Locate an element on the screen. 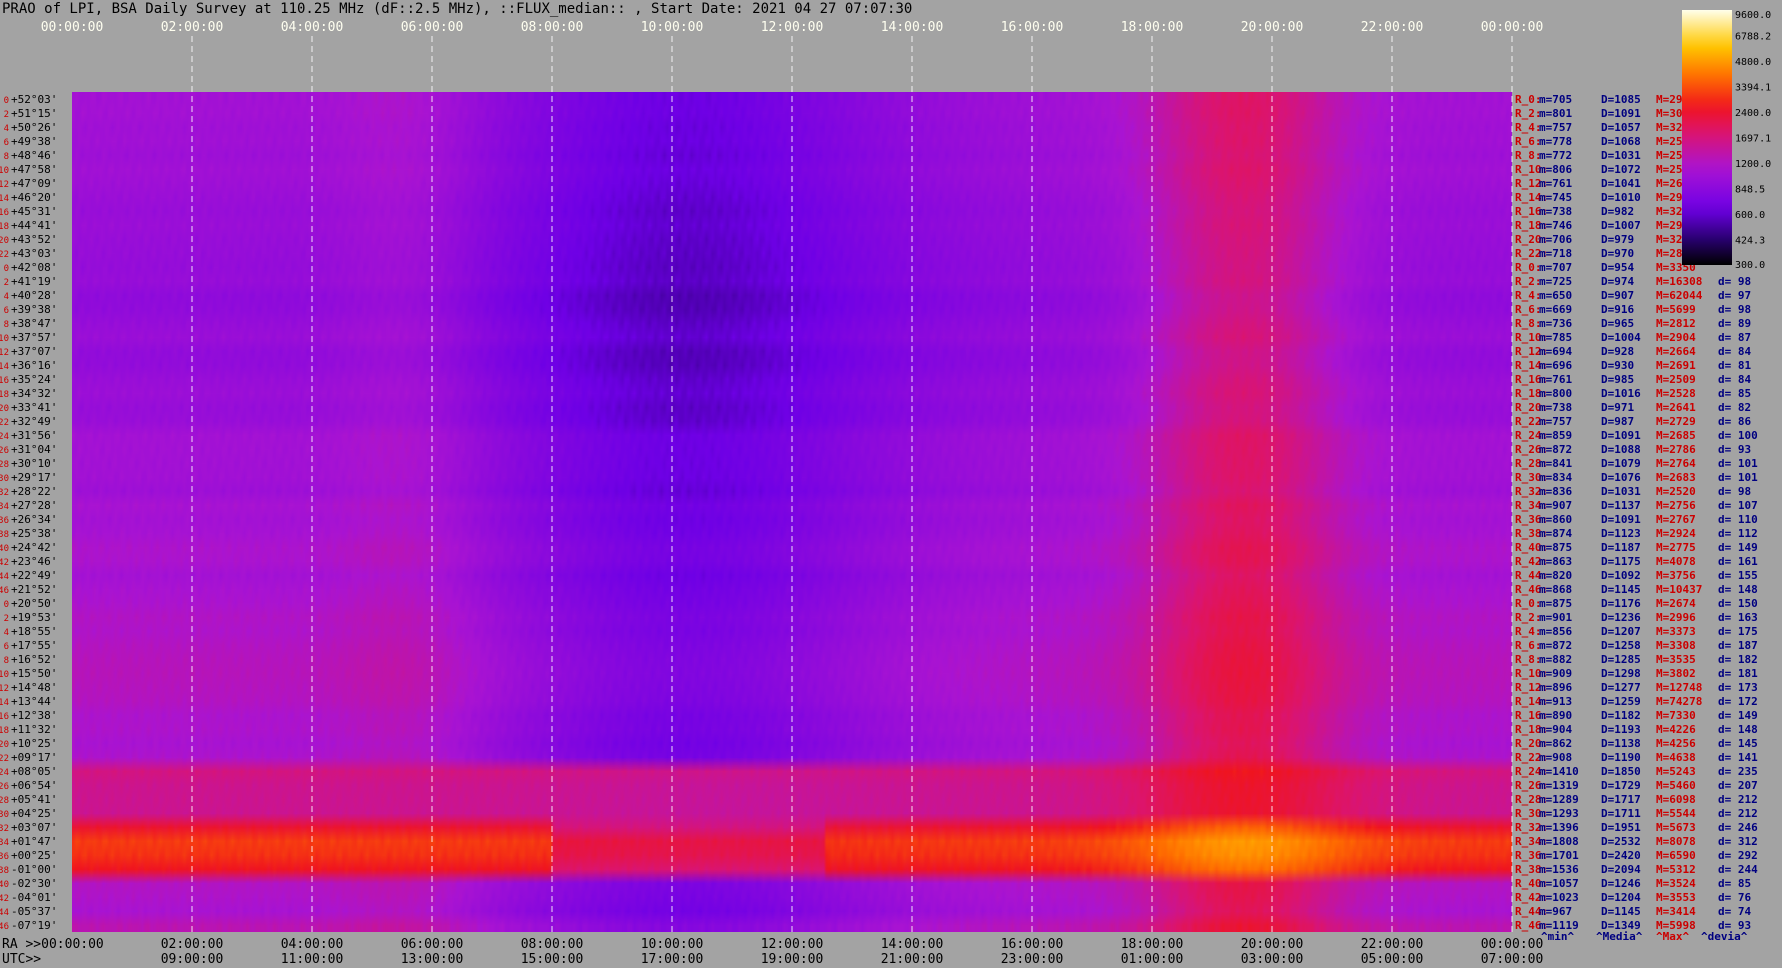 This screenshot has width=1782, height=968. row-index-label: 14 is located at coordinates (4, 367).